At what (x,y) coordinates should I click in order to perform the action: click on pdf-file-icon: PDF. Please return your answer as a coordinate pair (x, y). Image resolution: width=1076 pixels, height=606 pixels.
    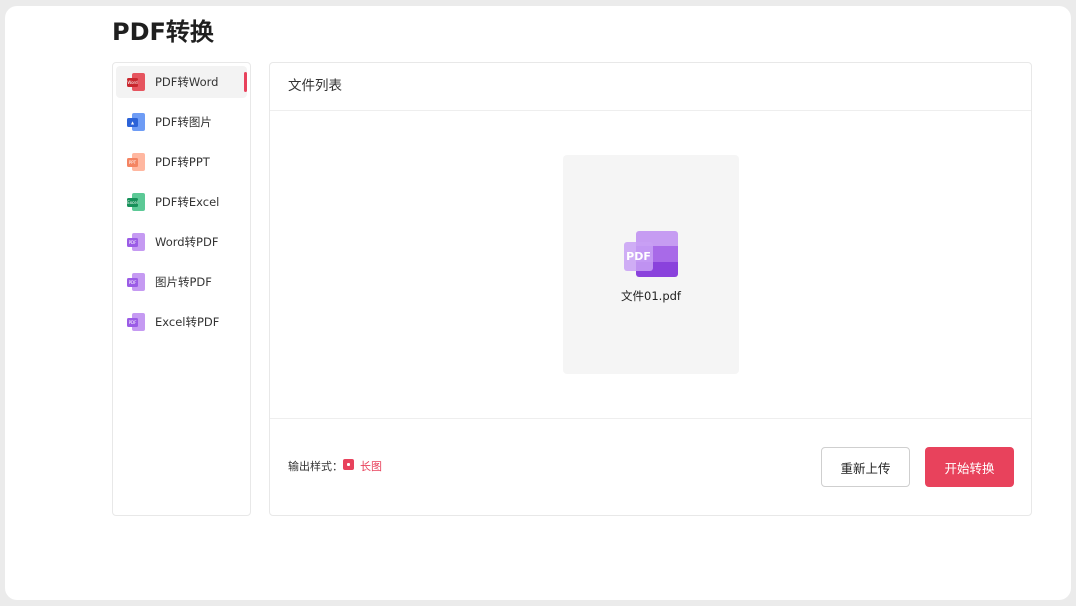
    Looking at the image, I should click on (651, 255).